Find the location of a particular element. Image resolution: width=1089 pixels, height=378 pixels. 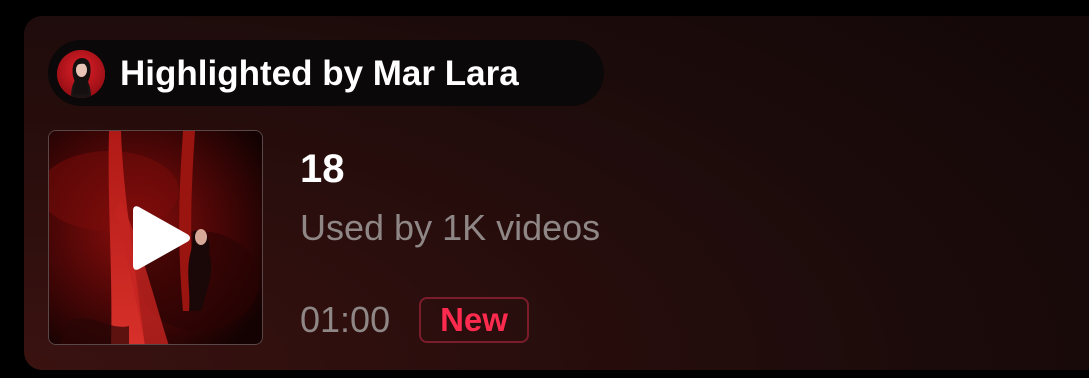

sound-duration: 01:00 is located at coordinates (345, 319).